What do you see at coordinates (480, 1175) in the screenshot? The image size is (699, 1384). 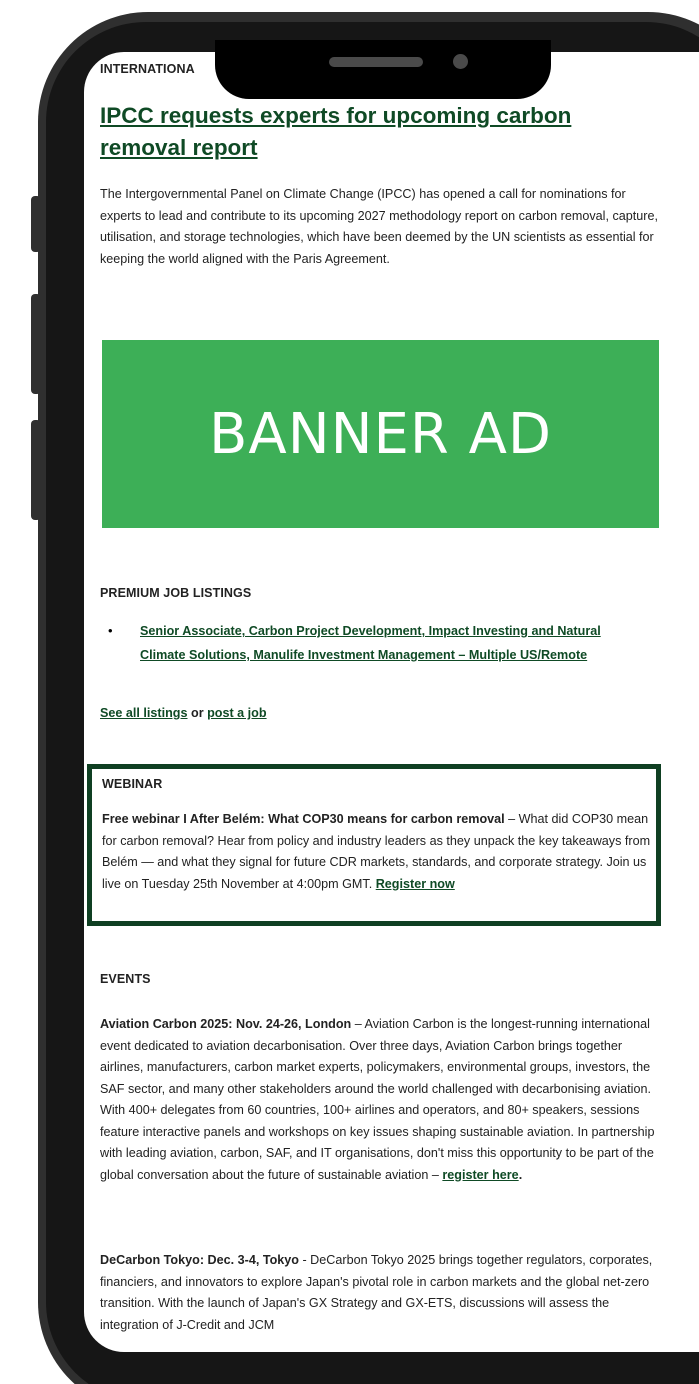 I see `register-here-link: register here` at bounding box center [480, 1175].